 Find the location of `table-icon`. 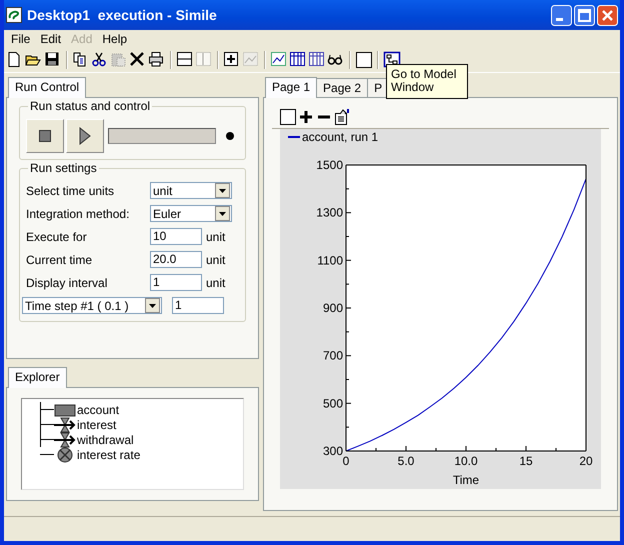

table-icon is located at coordinates (298, 60).